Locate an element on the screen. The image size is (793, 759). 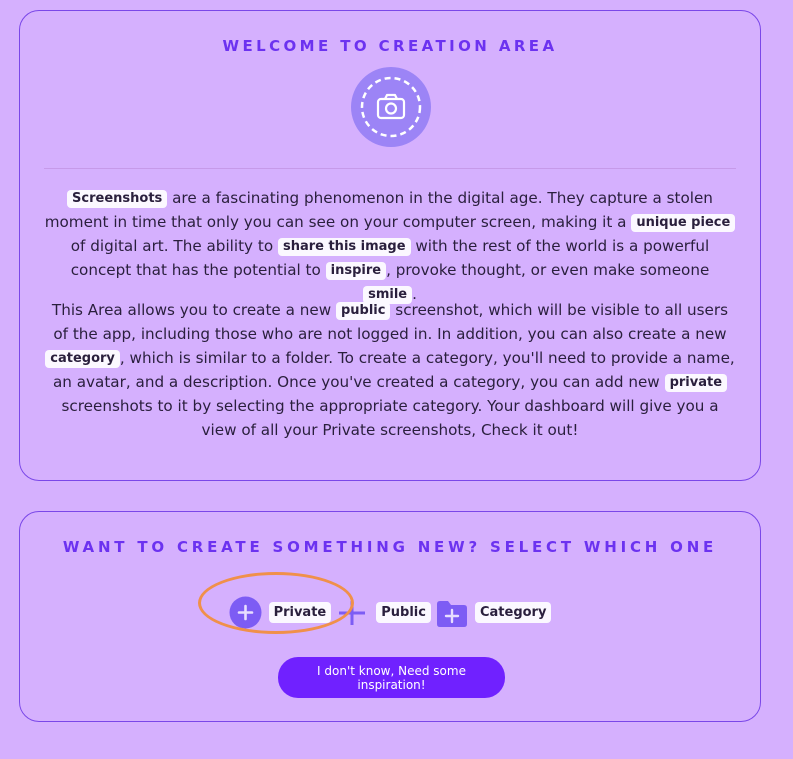
inspiration-button: I don't know, Need some inspiration! is located at coordinates (391, 677).